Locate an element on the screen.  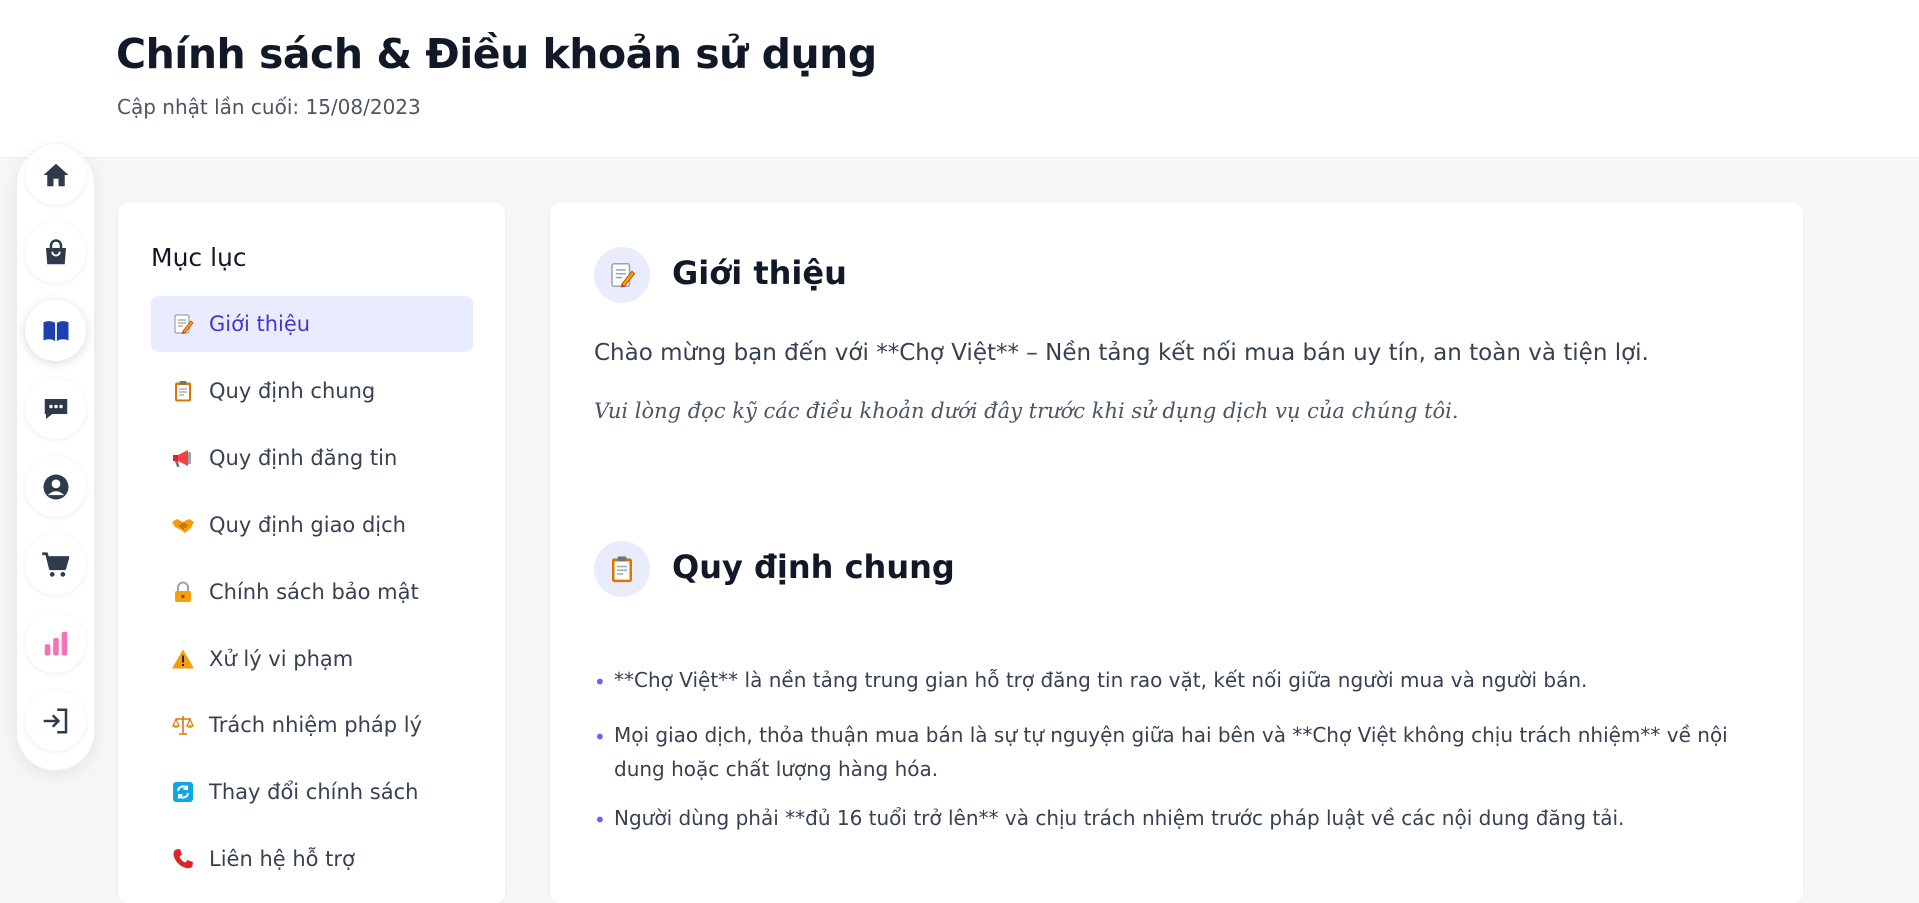
nav-cart-button is located at coordinates (55, 564).